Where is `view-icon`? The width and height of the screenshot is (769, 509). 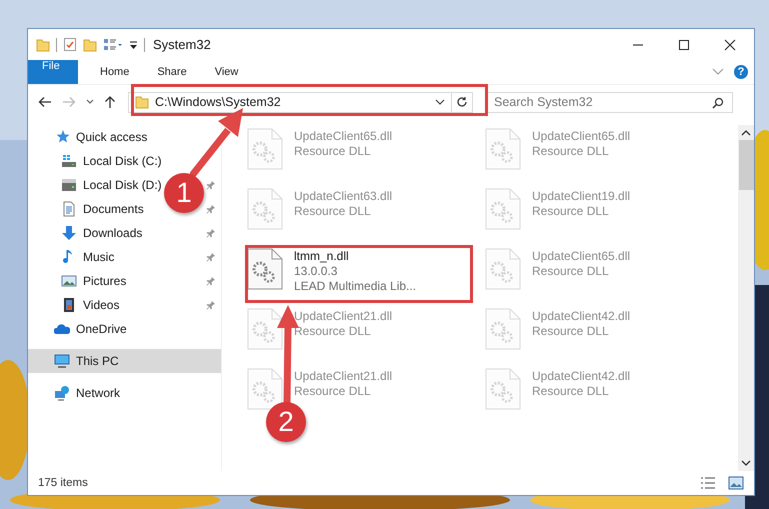 view-icon is located at coordinates (113, 45).